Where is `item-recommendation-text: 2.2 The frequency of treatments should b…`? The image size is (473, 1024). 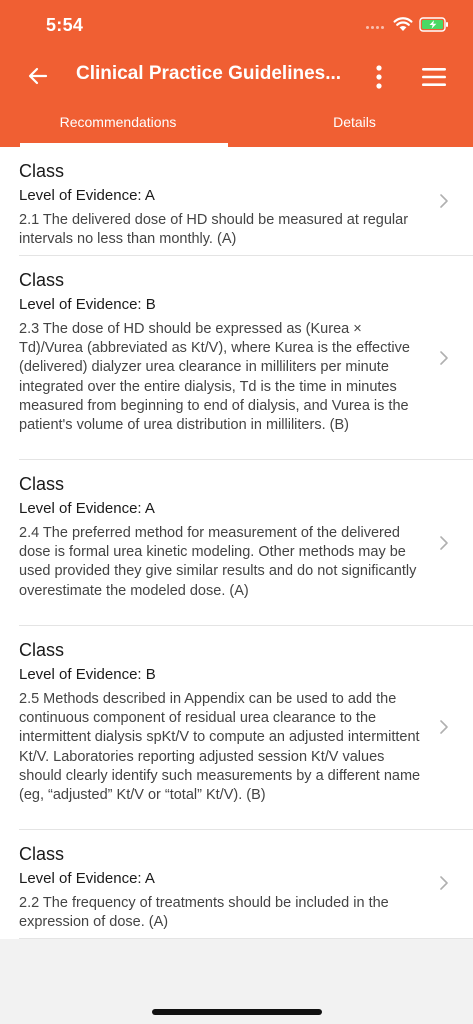 item-recommendation-text: 2.2 The frequency of treatments should b… is located at coordinates (204, 913).